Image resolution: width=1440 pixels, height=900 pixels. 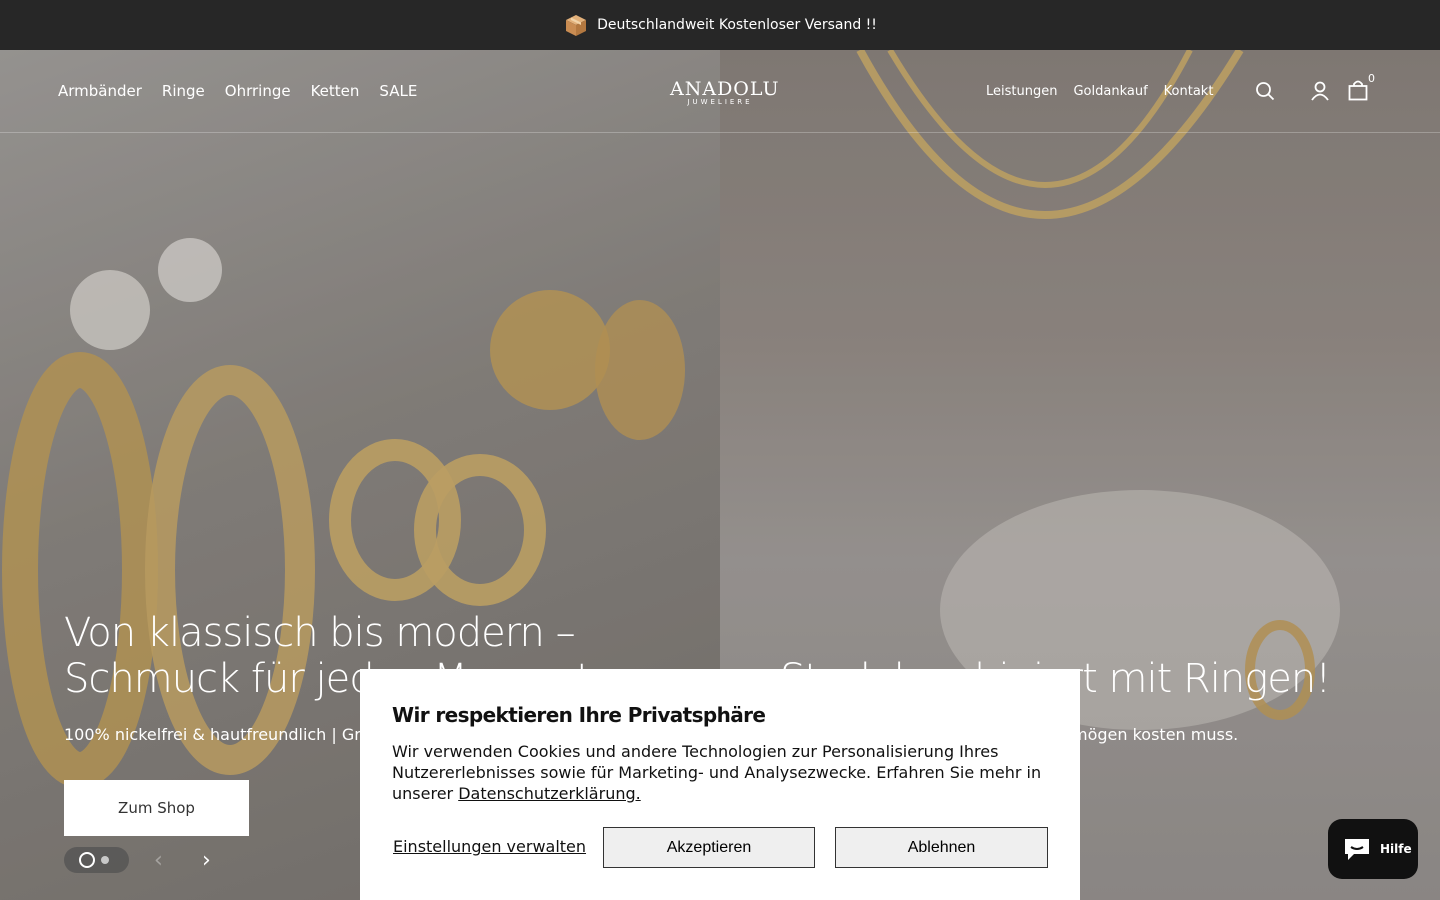 What do you see at coordinates (1110, 91) in the screenshot?
I see `nav-link-goldankauf: Goldankauf` at bounding box center [1110, 91].